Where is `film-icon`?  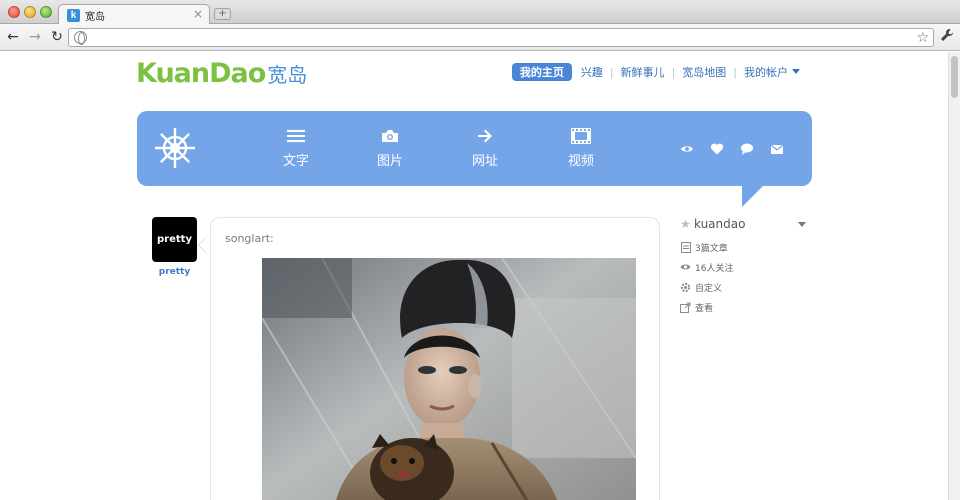 film-icon is located at coordinates (581, 136).